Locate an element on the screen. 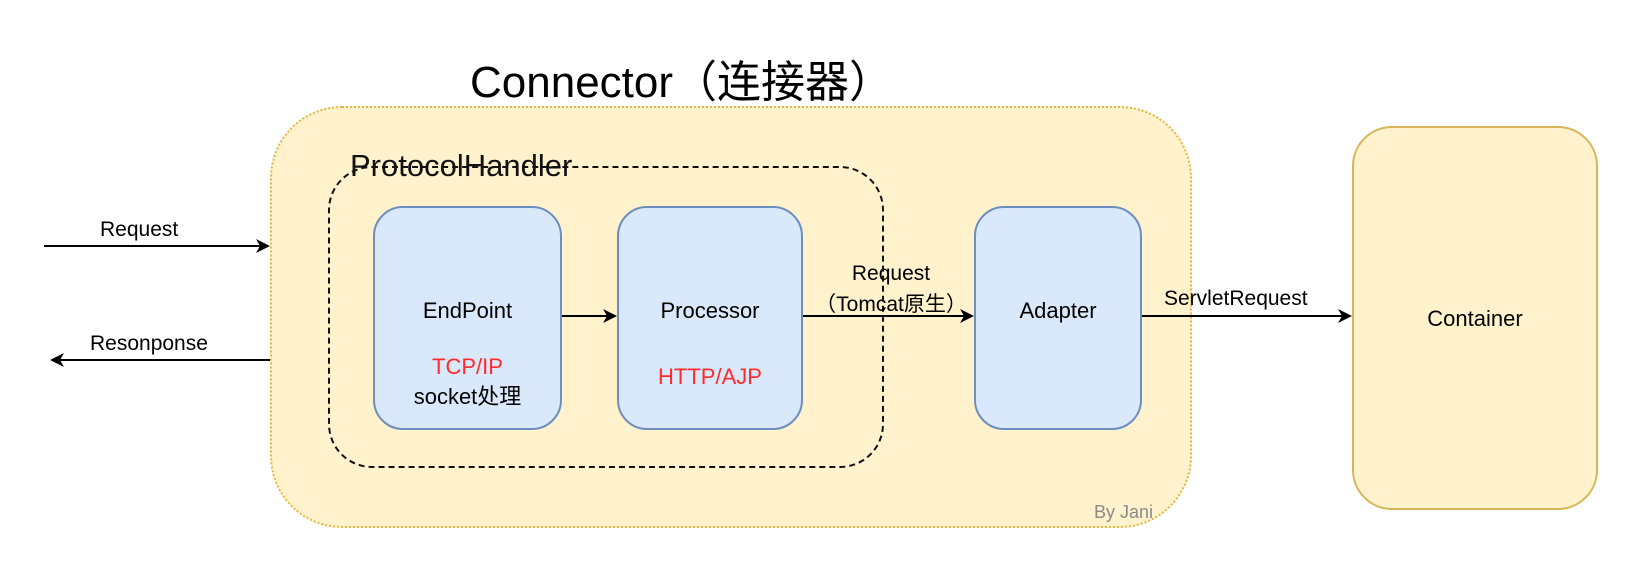 The image size is (1634, 586). request-in-label: Request is located at coordinates (139, 229).